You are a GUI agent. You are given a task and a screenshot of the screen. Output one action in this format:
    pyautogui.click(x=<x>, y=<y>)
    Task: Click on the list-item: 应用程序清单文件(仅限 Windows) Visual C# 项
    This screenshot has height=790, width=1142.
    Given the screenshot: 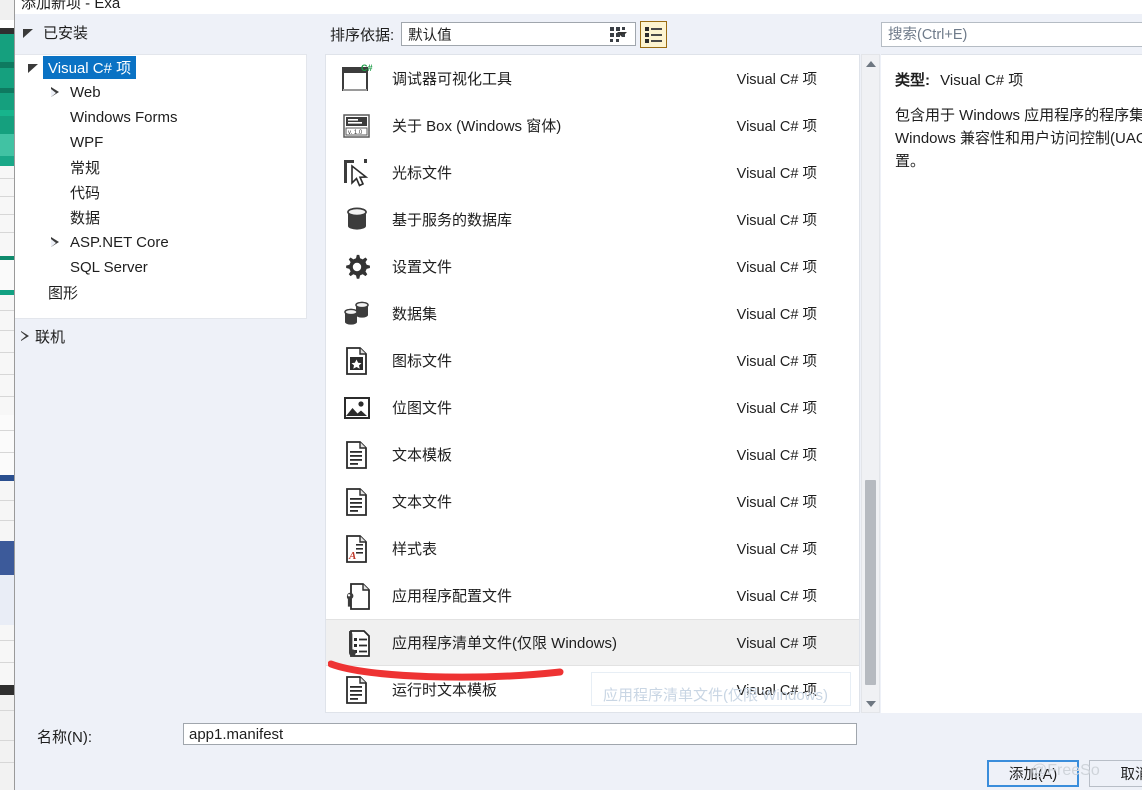 What is the action you would take?
    pyautogui.click(x=592, y=642)
    